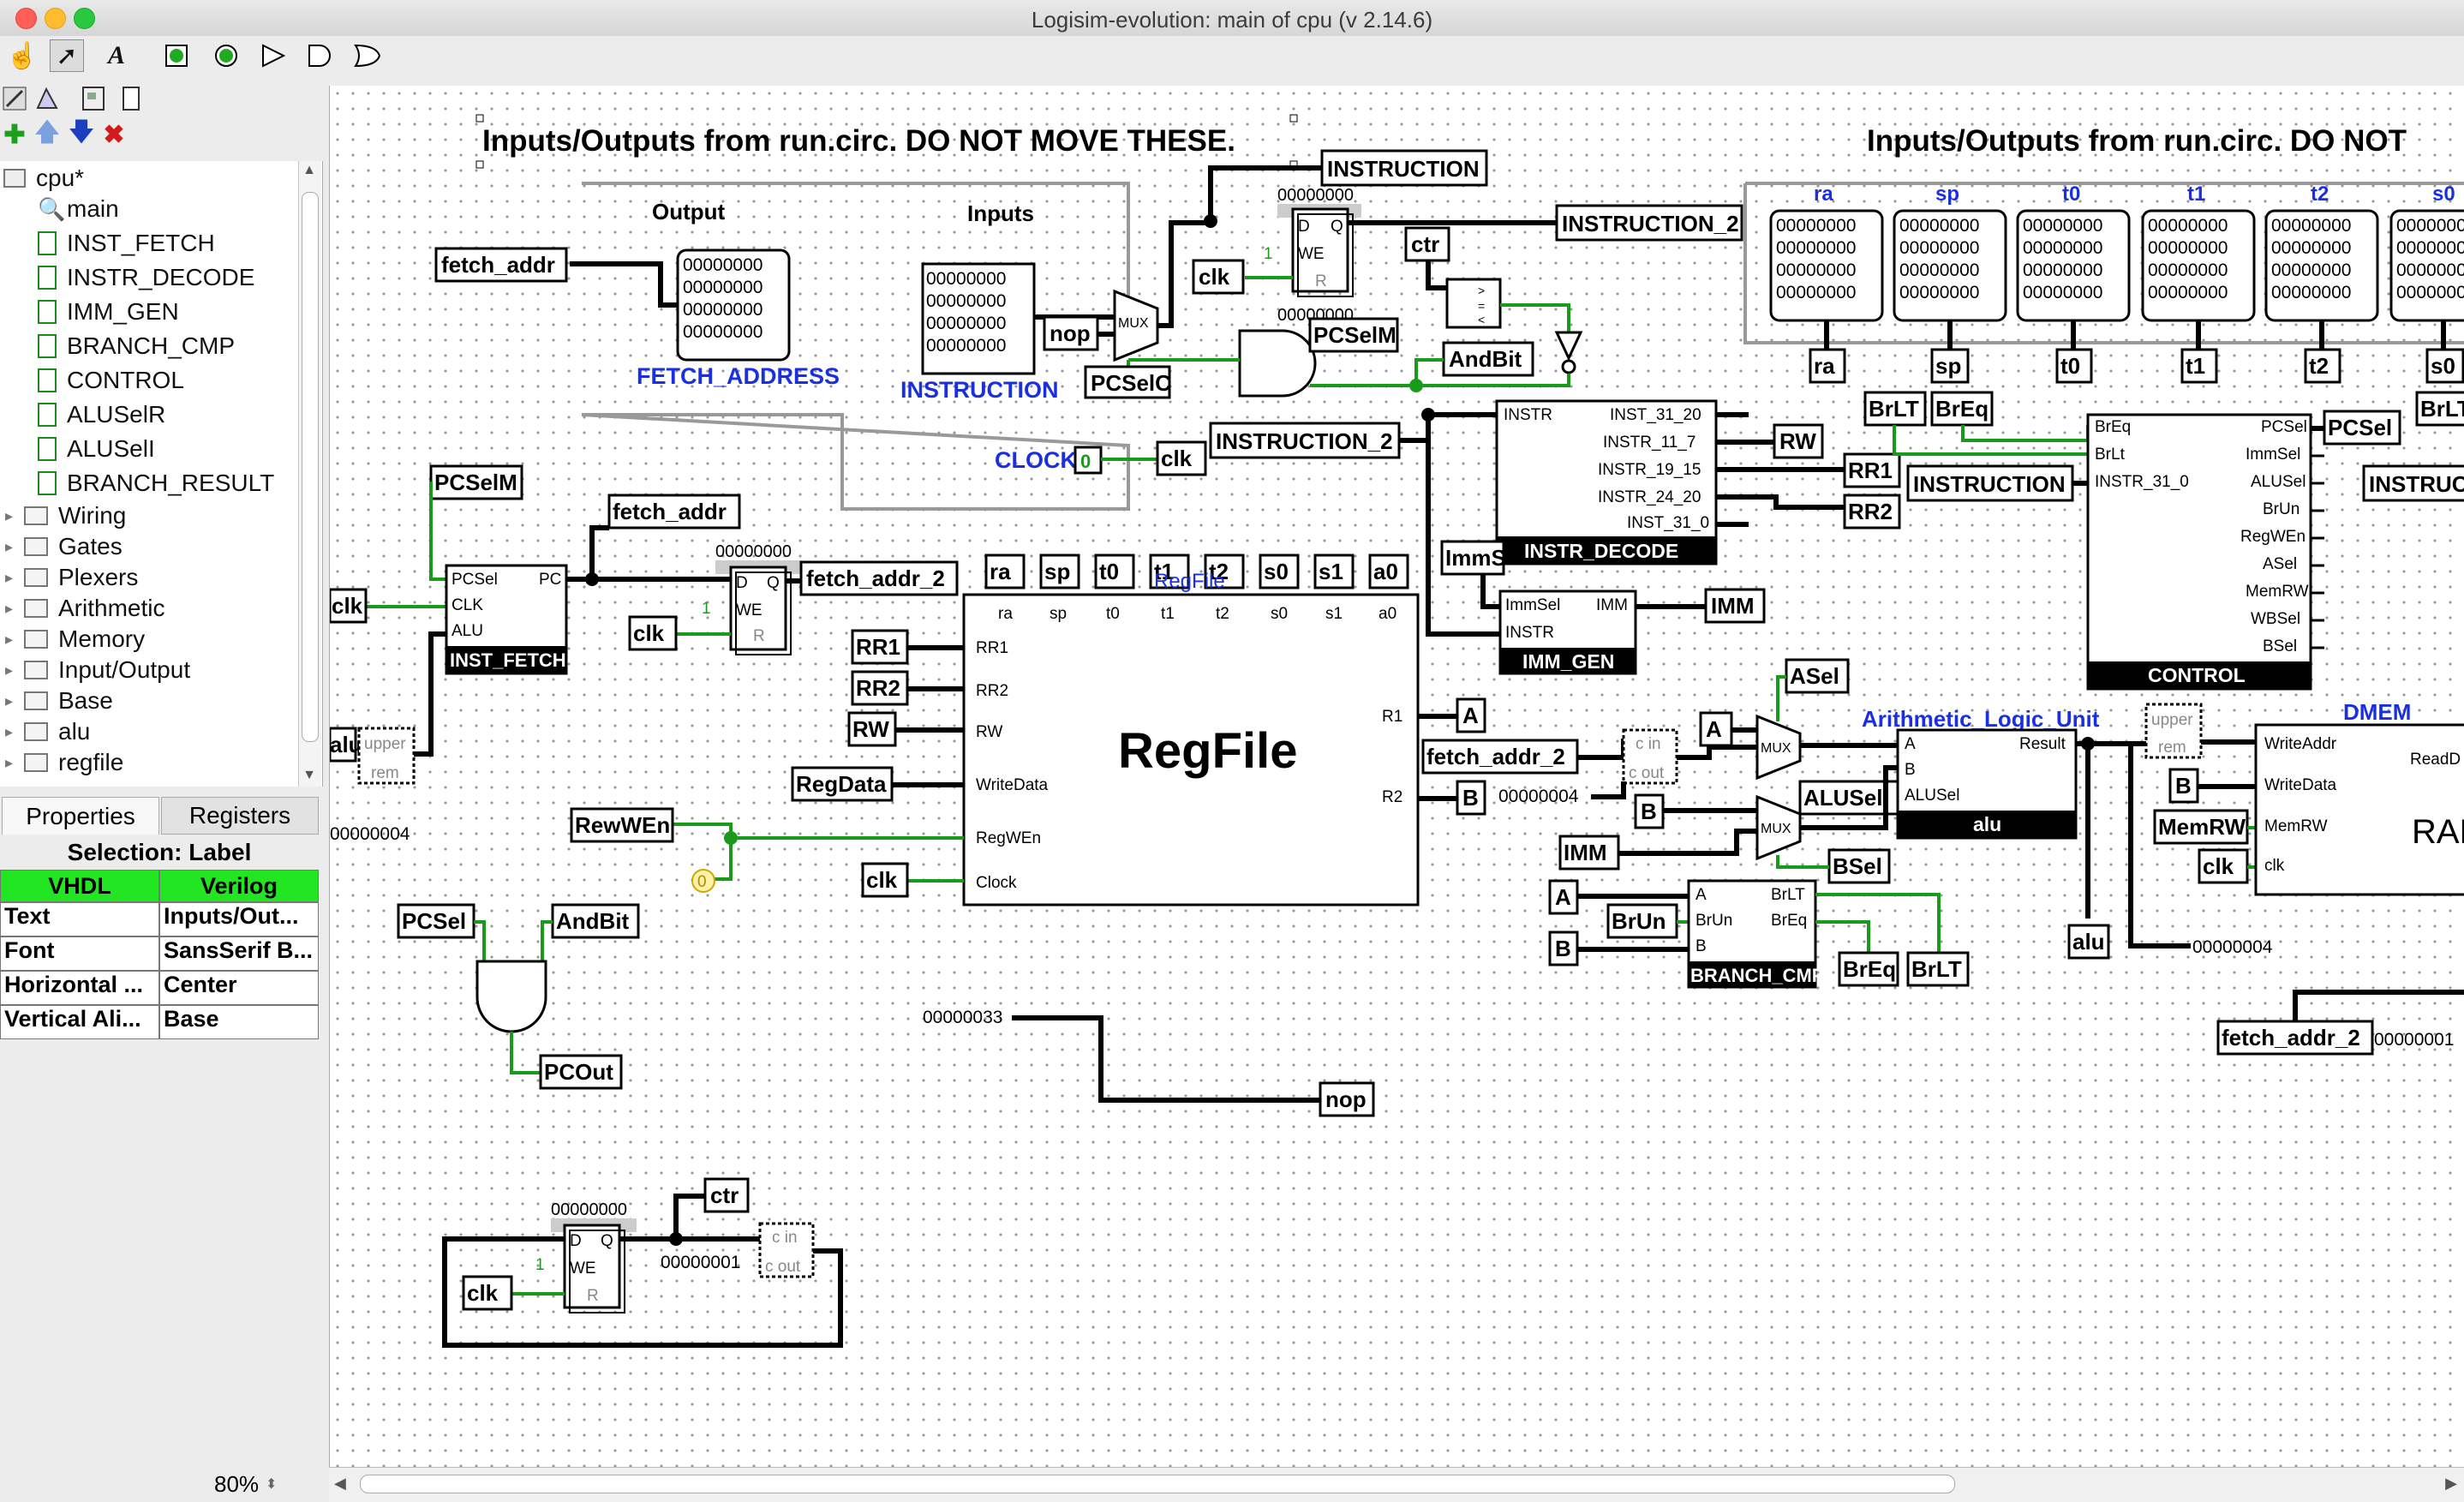  What do you see at coordinates (47, 731) in the screenshot?
I see `tree-folder-alu: ▸ alu` at bounding box center [47, 731].